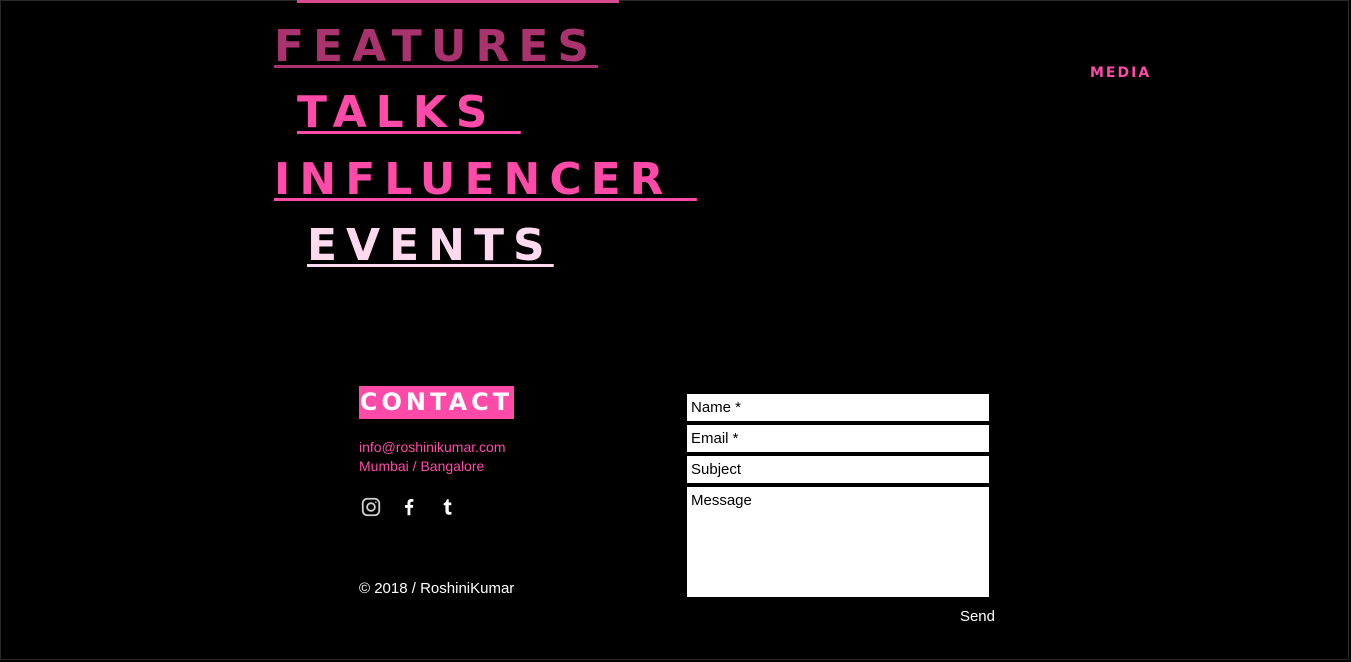  What do you see at coordinates (371, 507) in the screenshot?
I see `instagram-icon` at bounding box center [371, 507].